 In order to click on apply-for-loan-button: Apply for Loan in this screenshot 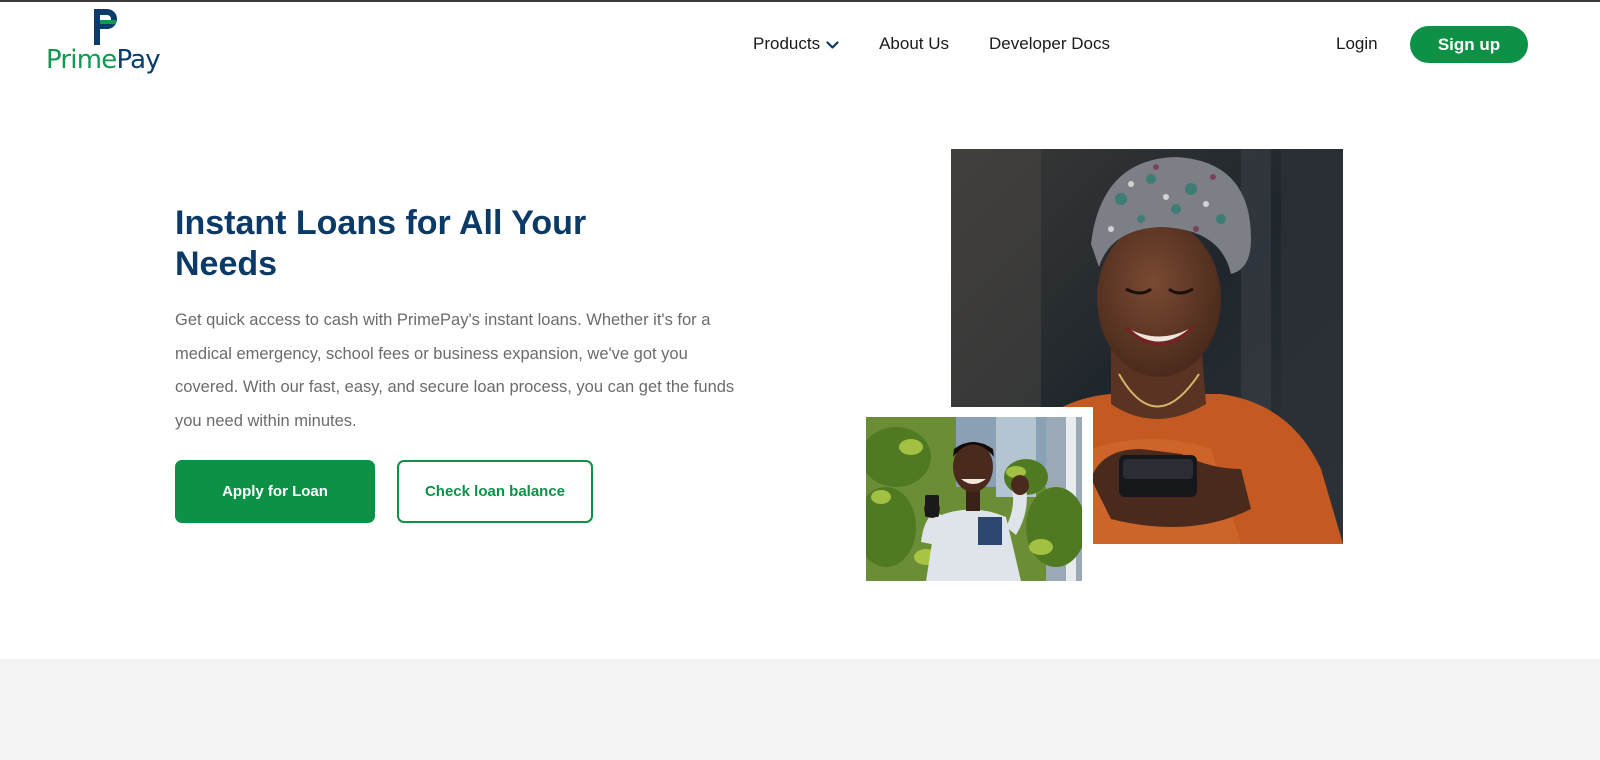, I will do `click(275, 491)`.